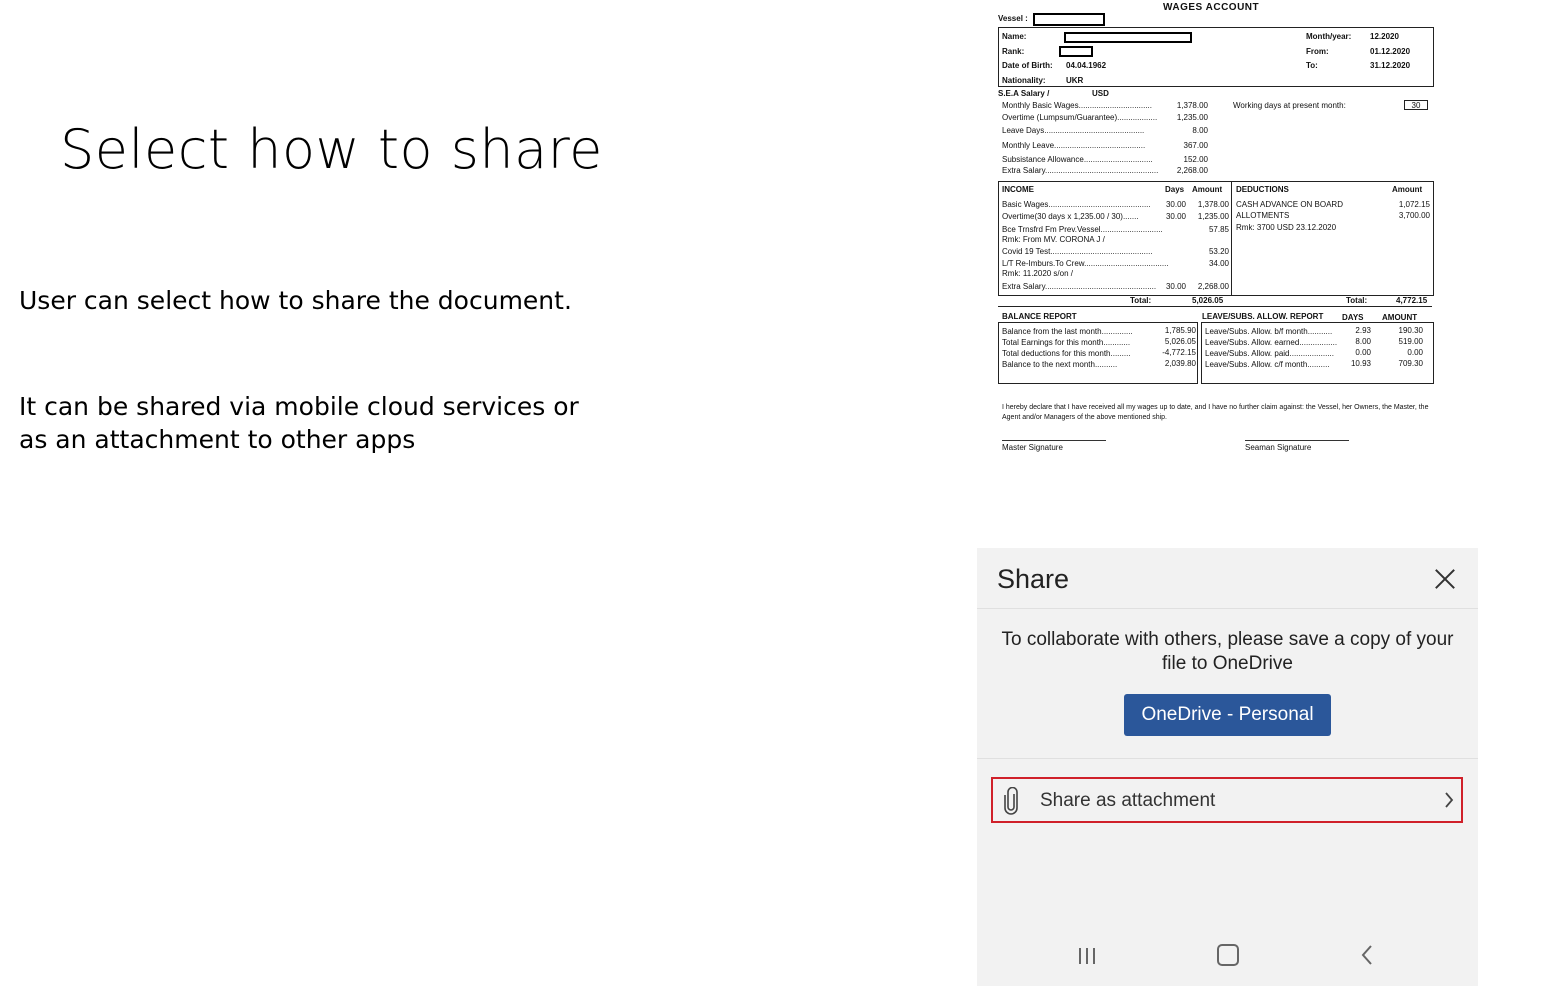 This screenshot has width=1541, height=986. What do you see at coordinates (1218, 251) in the screenshot?
I see `income-row-amount: 53.20` at bounding box center [1218, 251].